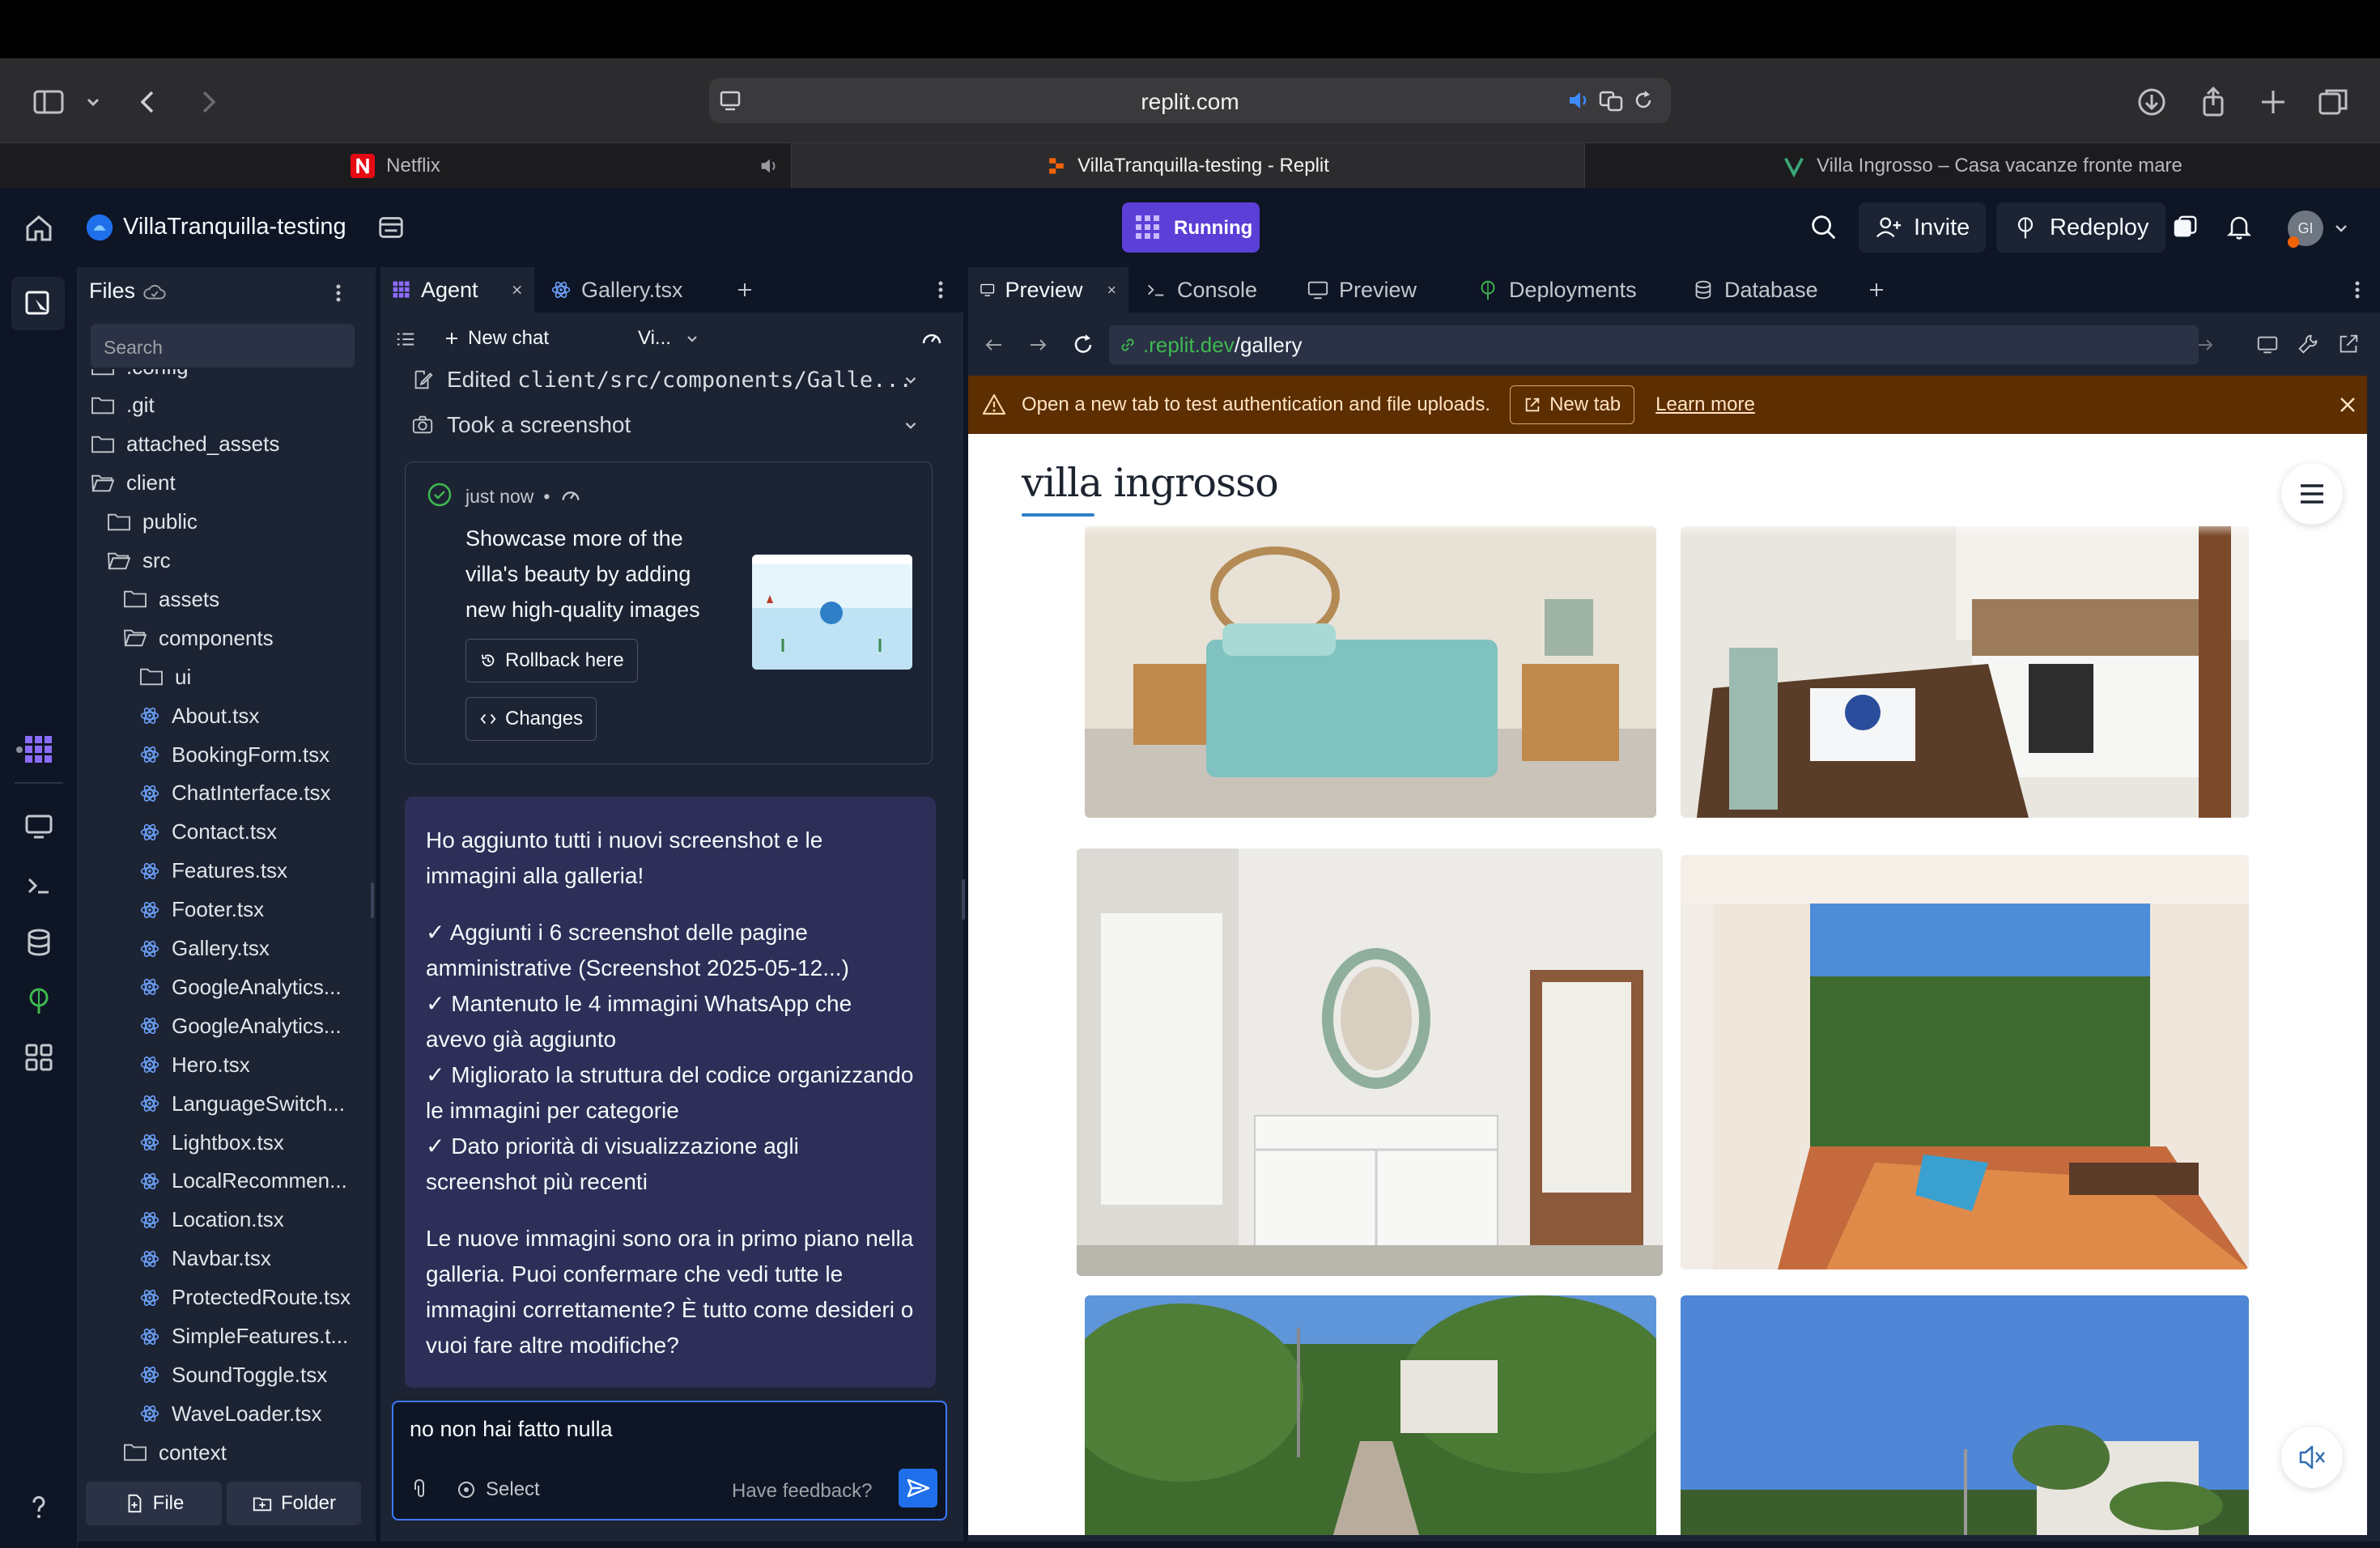 This screenshot has width=2380, height=1548. Describe the element at coordinates (211, 1220) in the screenshot. I see `file-tree-item: Location.tsx` at that location.